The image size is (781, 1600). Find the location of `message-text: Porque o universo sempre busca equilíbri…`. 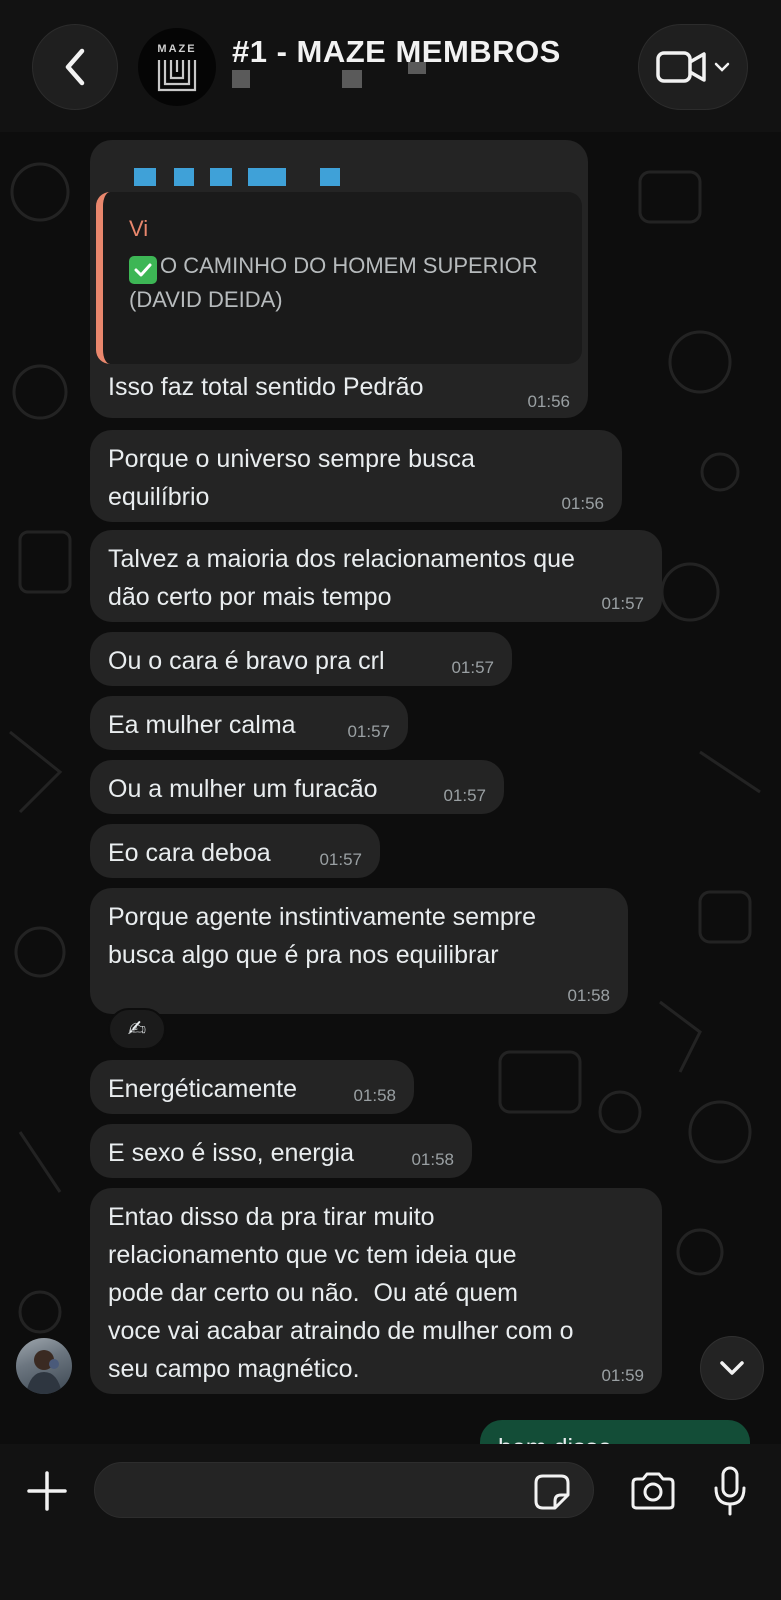

message-text: Porque o universo sempre busca equilíbri… is located at coordinates (291, 478).